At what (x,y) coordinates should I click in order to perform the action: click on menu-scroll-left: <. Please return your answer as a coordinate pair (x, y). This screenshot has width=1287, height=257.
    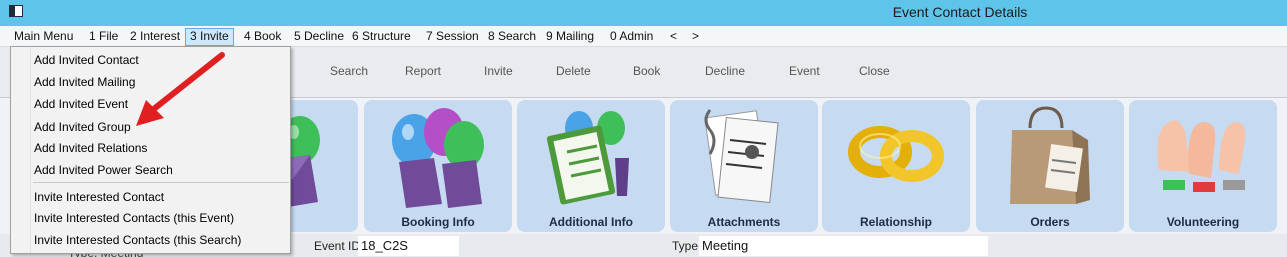
    Looking at the image, I should click on (673, 37).